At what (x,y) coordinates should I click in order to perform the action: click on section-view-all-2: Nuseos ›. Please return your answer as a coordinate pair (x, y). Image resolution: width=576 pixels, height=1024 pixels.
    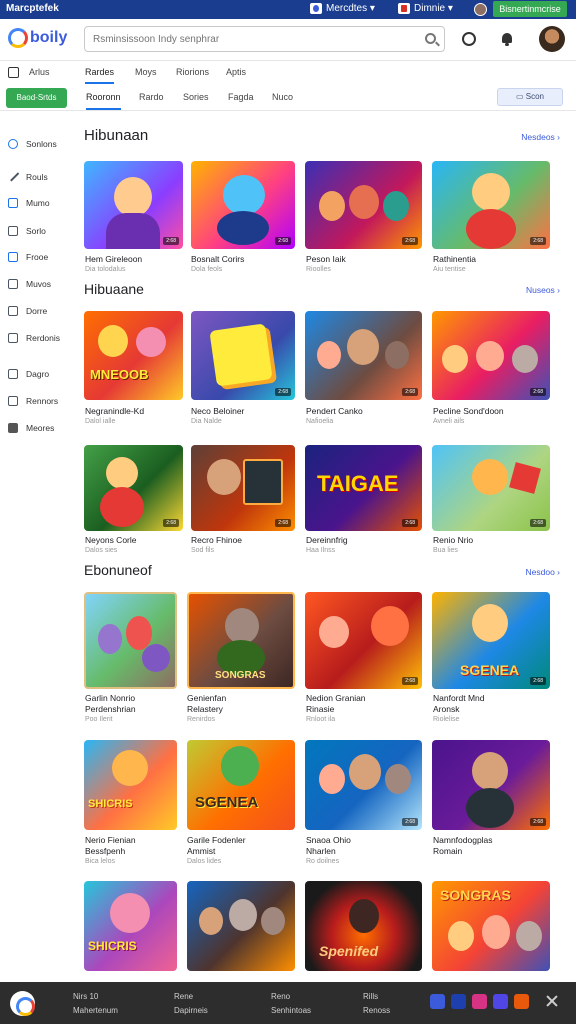
    Looking at the image, I should click on (543, 290).